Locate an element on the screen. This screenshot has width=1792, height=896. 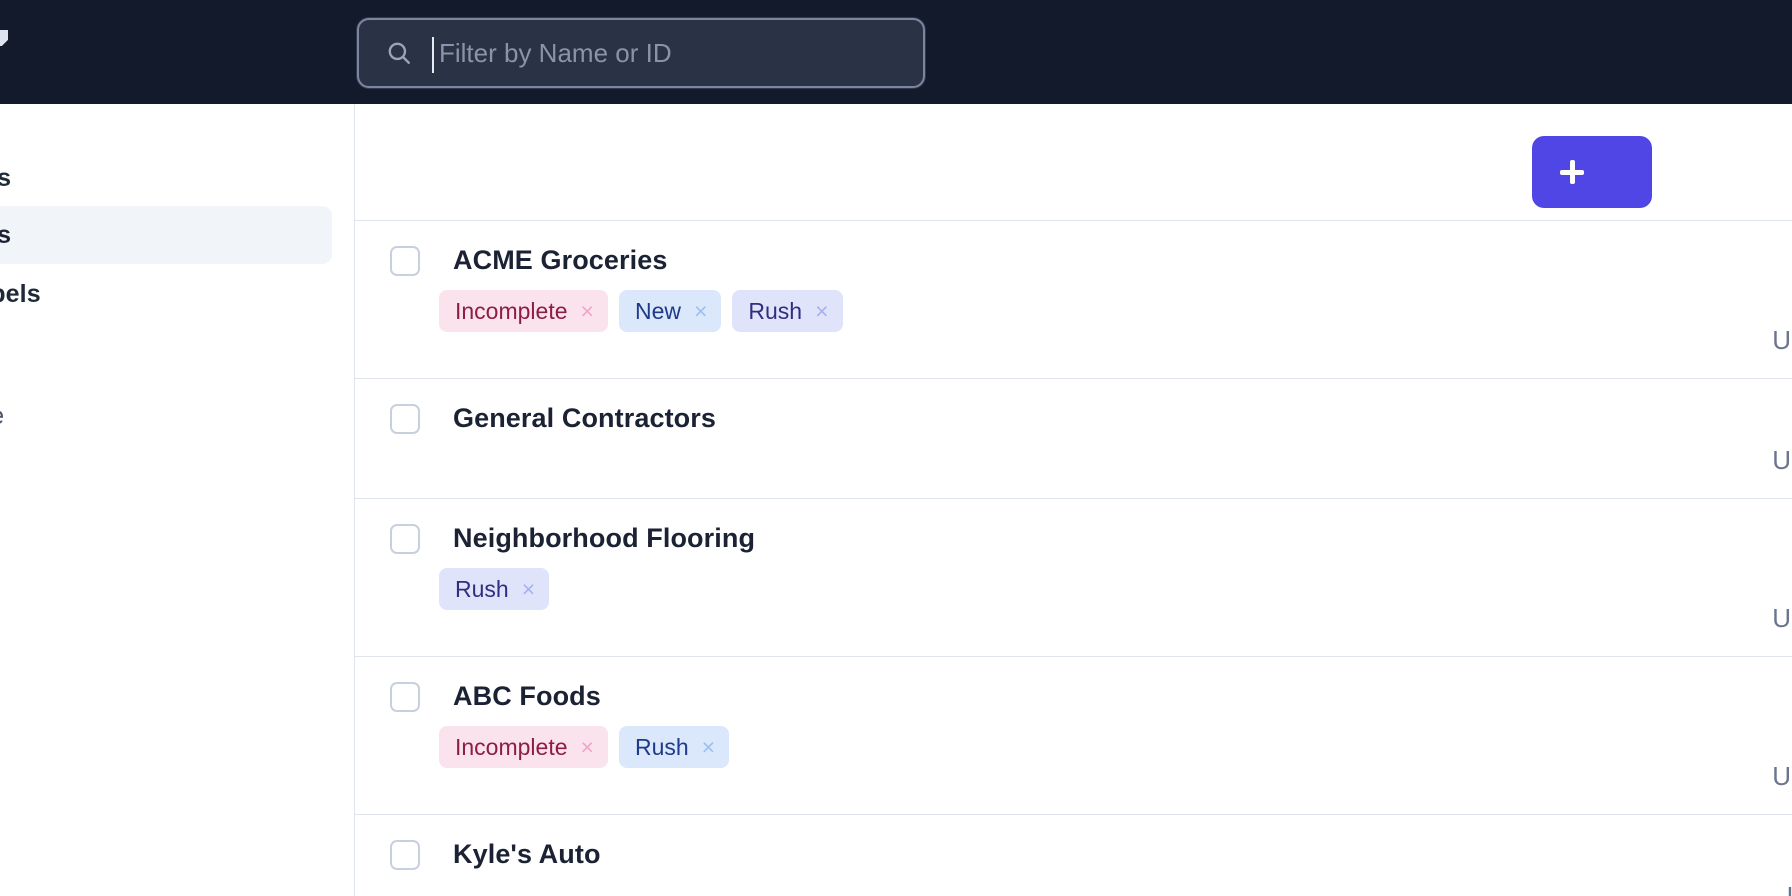
row-header: Kyle's Auto is located at coordinates (1073, 854).